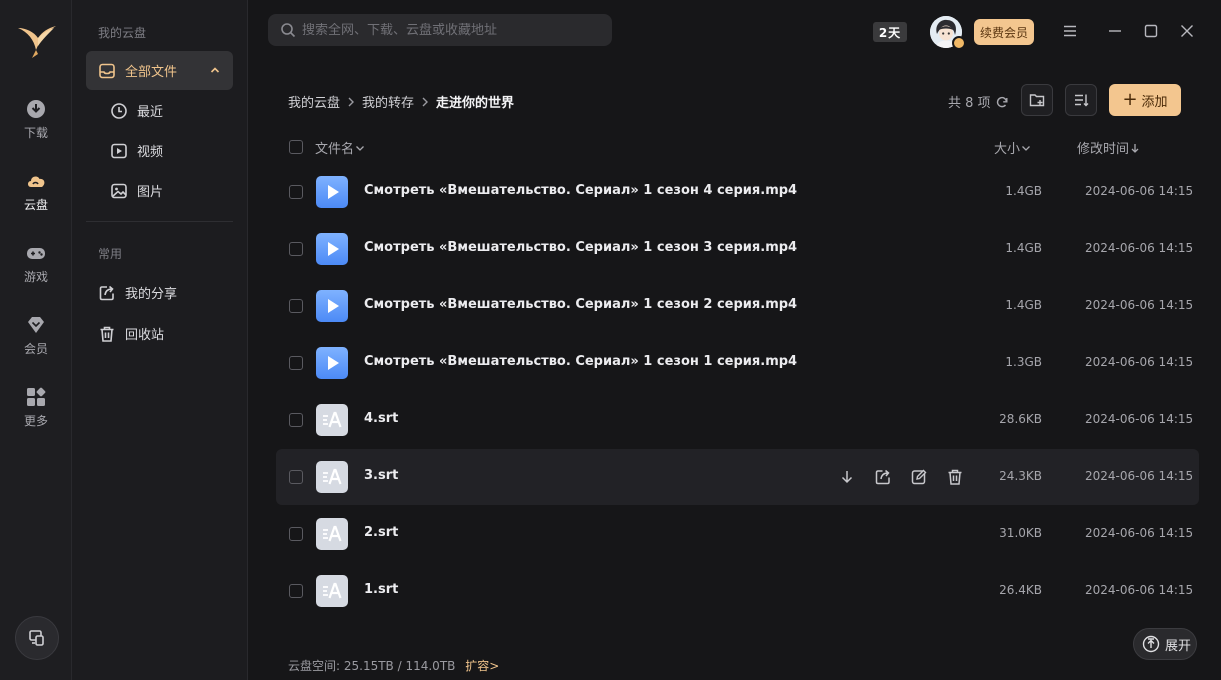  I want to click on item-count-text: 共 8 项, so click(969, 103).